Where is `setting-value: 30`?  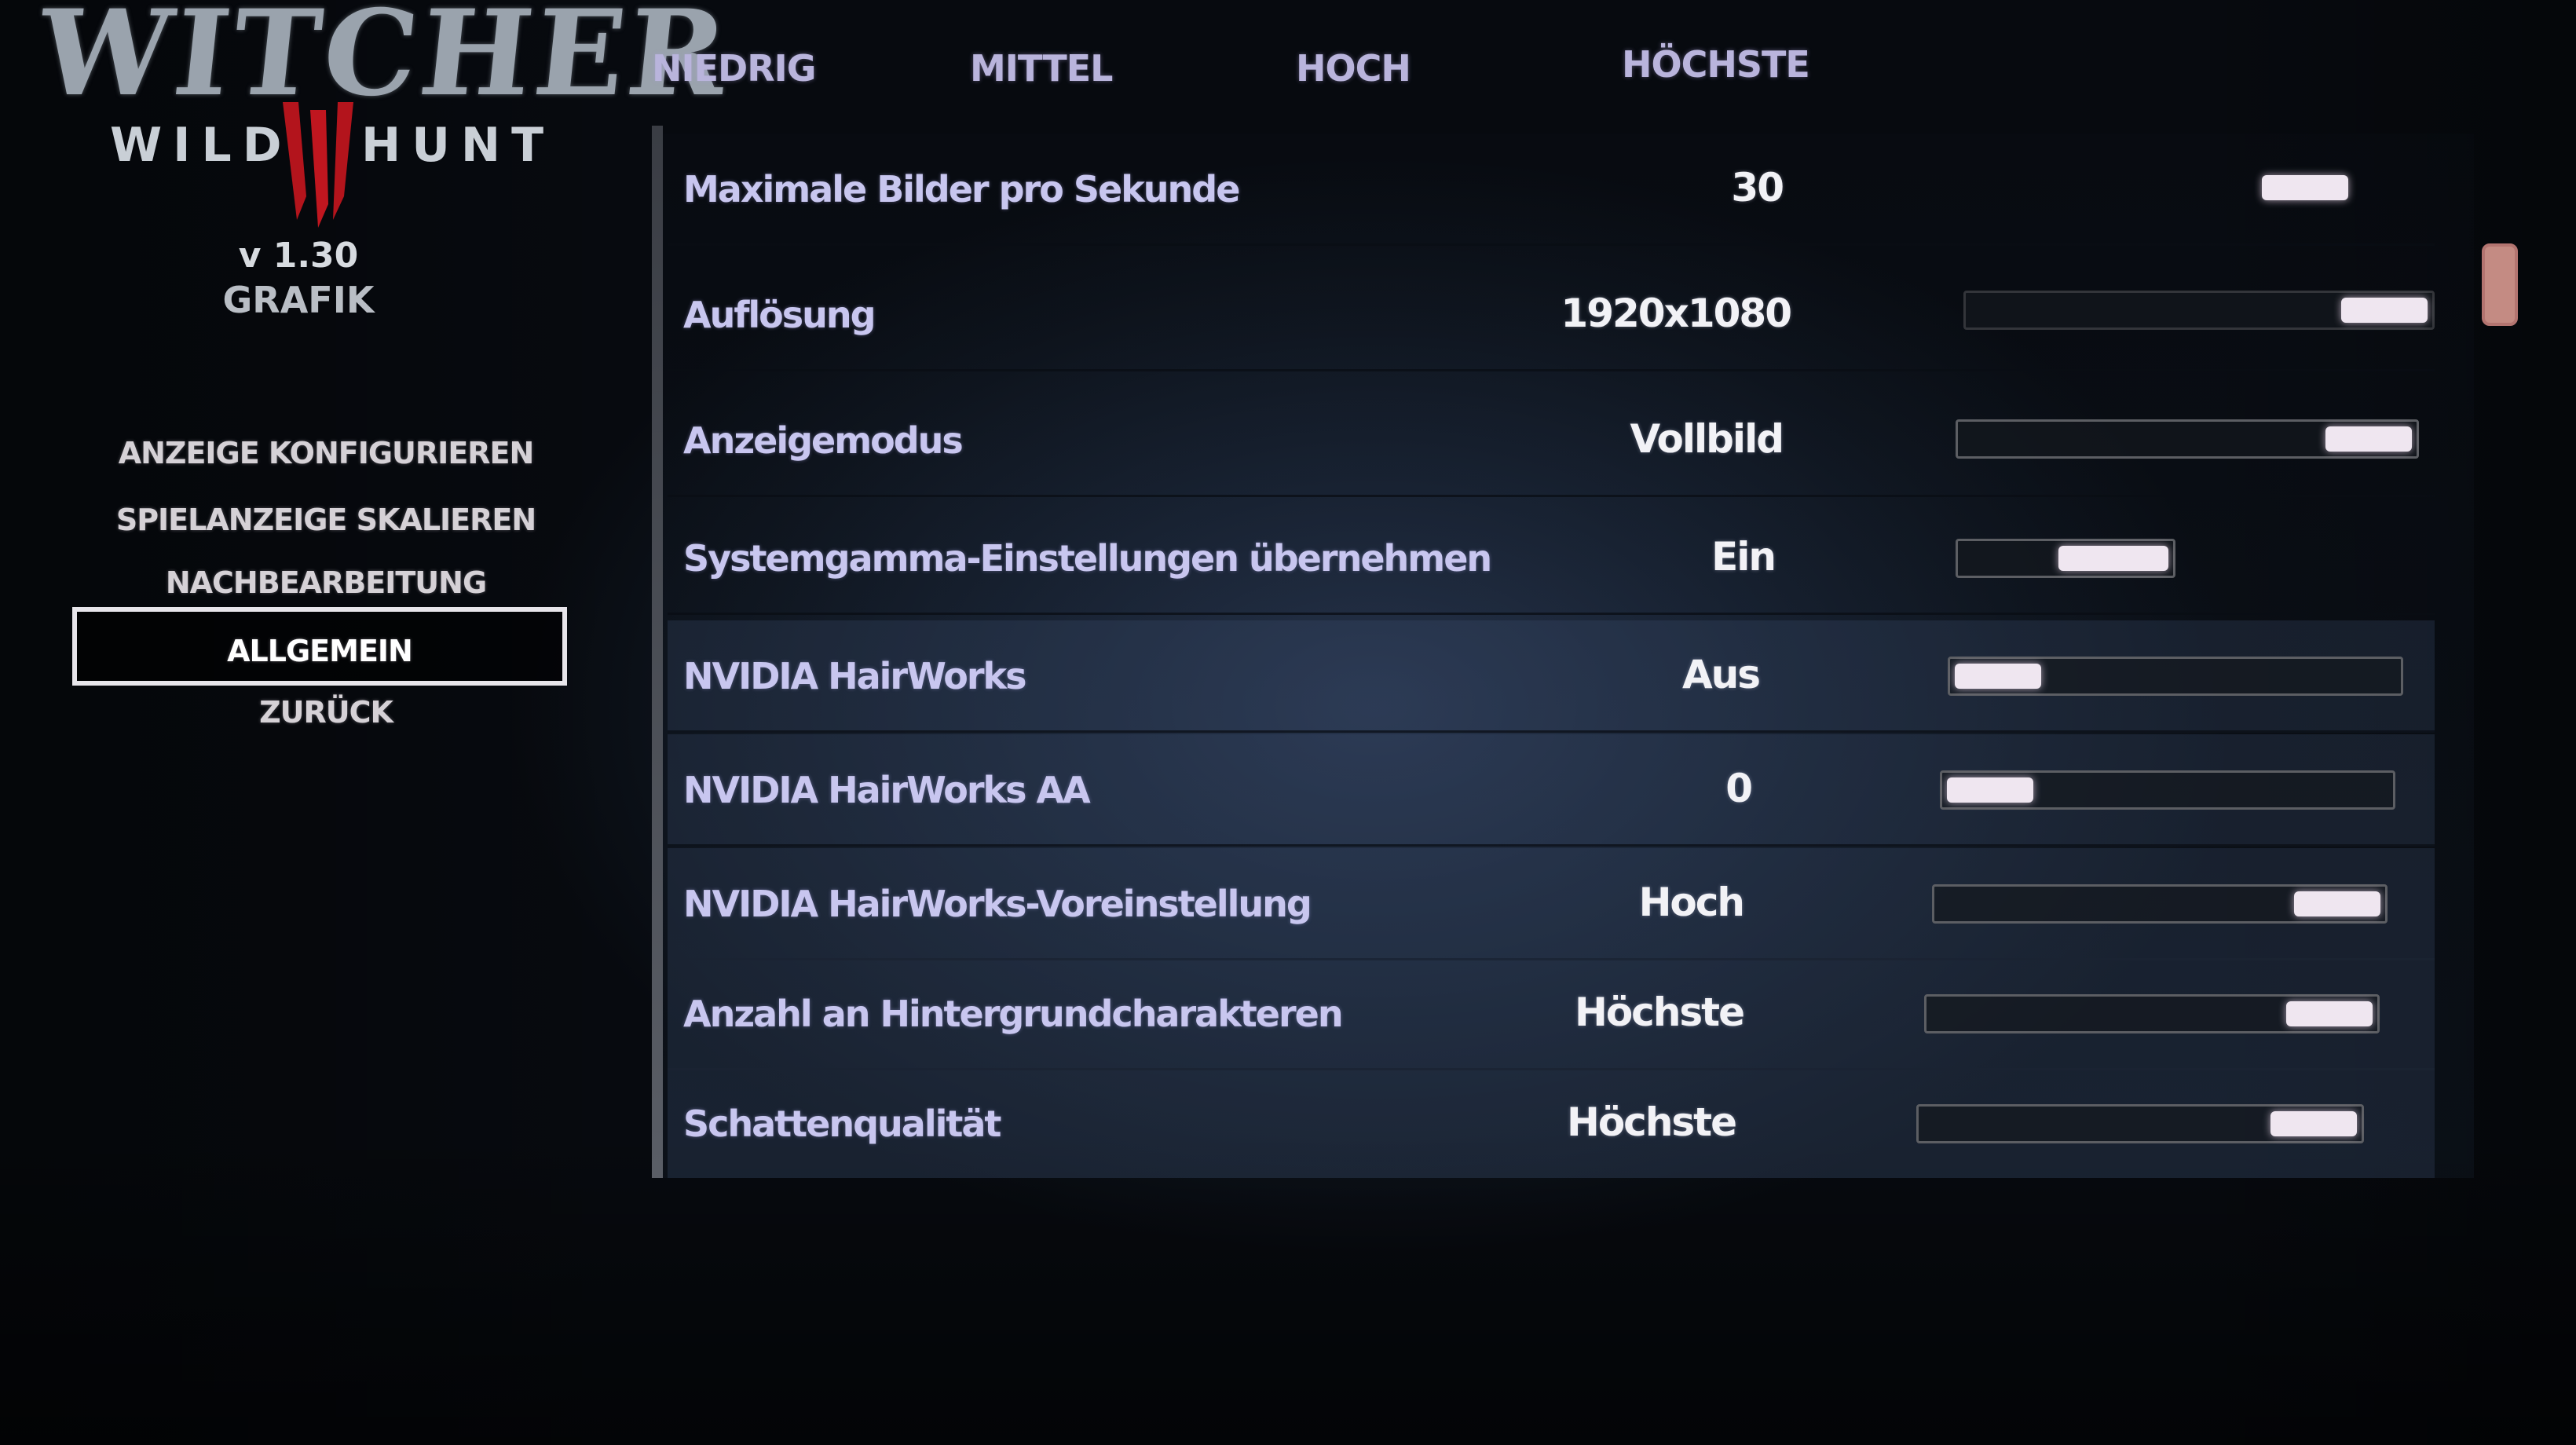 setting-value: 30 is located at coordinates (1758, 187).